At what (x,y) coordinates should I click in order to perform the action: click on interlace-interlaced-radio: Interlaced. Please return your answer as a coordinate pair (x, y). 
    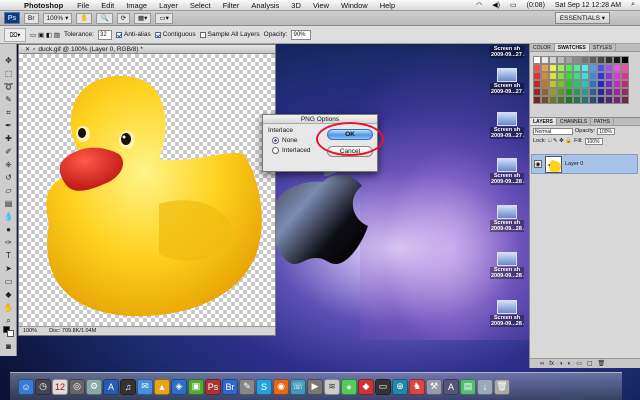
    Looking at the image, I should click on (296, 150).